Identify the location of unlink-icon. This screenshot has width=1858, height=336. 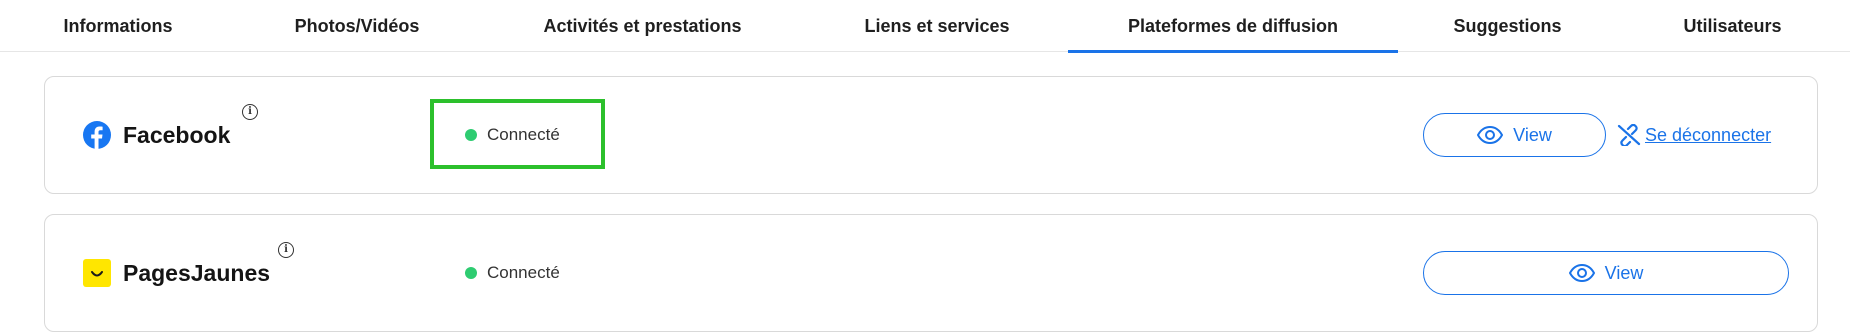
(1629, 135).